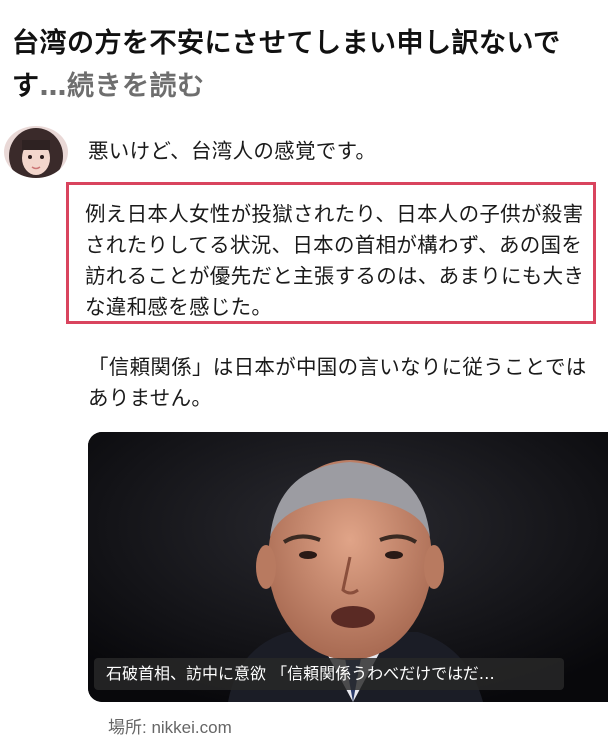 The height and width of the screenshot is (738, 608). What do you see at coordinates (232, 151) in the screenshot?
I see `post-line-1: 悪いけど、台湾人の感覚です。` at bounding box center [232, 151].